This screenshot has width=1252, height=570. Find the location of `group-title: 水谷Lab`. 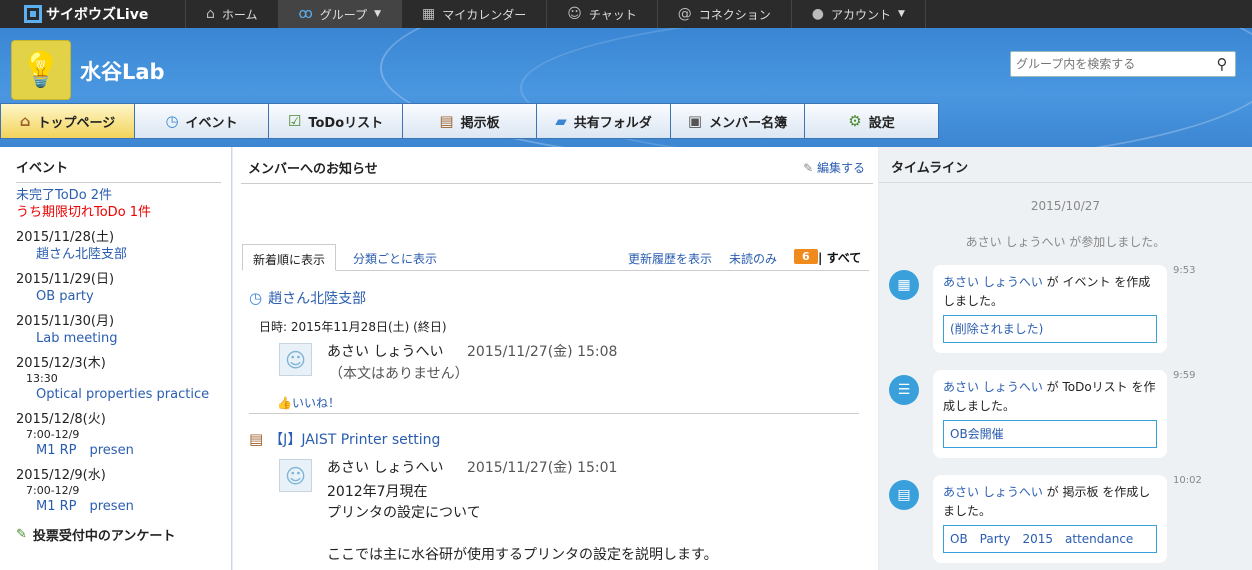

group-title: 水谷Lab is located at coordinates (122, 72).